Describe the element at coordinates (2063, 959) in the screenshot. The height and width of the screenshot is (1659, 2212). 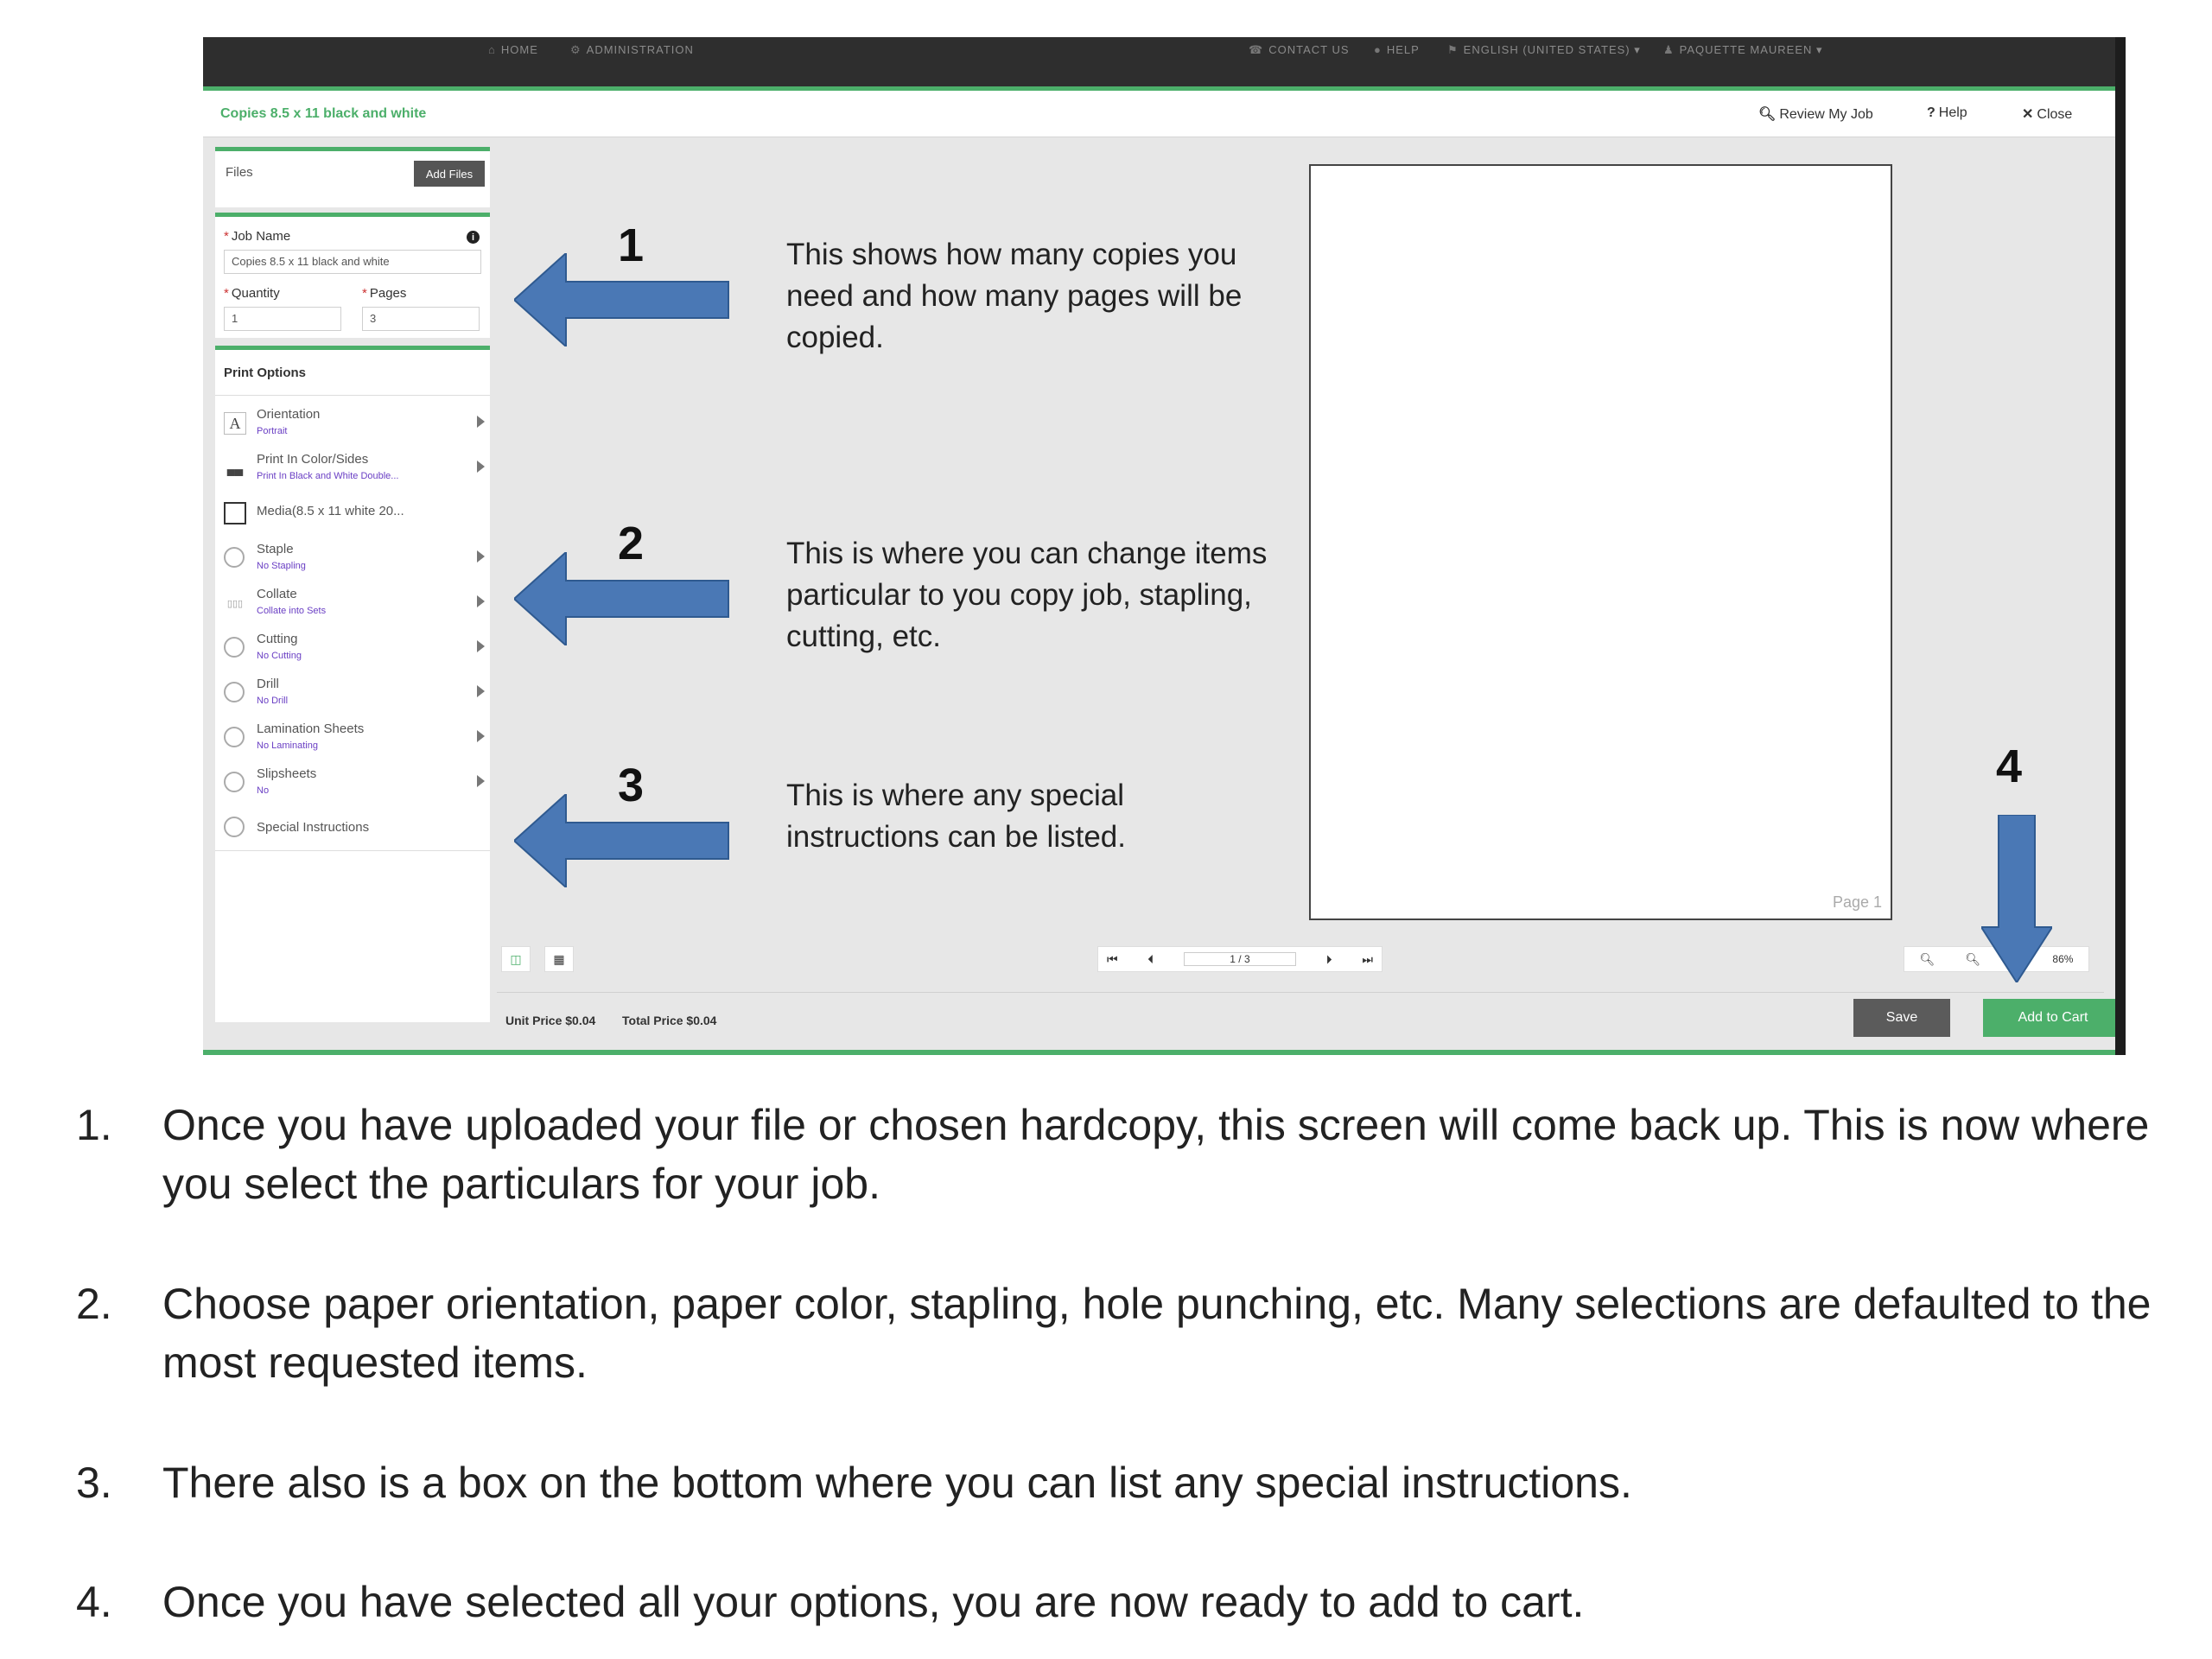
I see `zoom-level: 86%` at that location.